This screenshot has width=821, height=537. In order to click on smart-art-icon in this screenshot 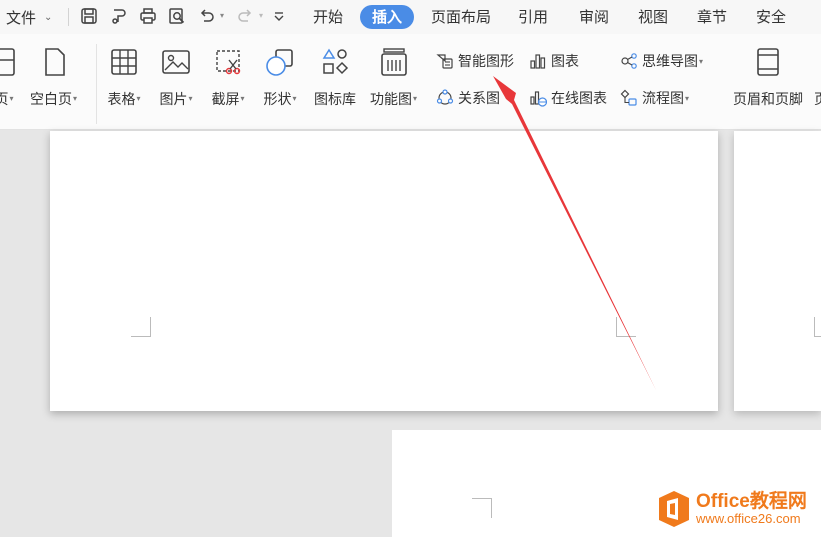, I will do `click(444, 61)`.